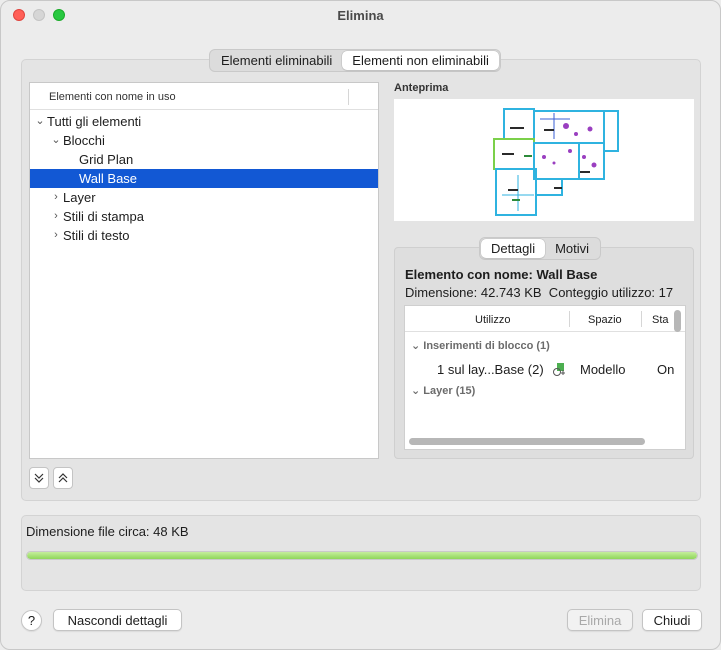 Image resolution: width=721 pixels, height=650 pixels. What do you see at coordinates (421, 88) in the screenshot?
I see `preview-label: Anteprima` at bounding box center [421, 88].